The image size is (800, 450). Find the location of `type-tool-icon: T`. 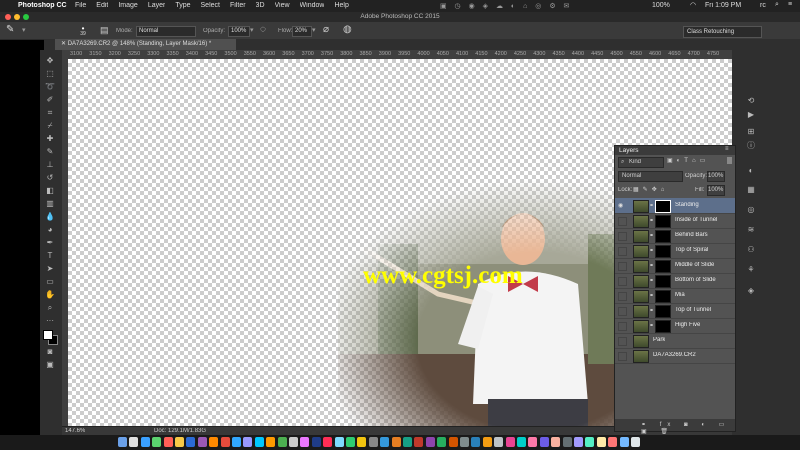

type-tool-icon: T is located at coordinates (50, 256).